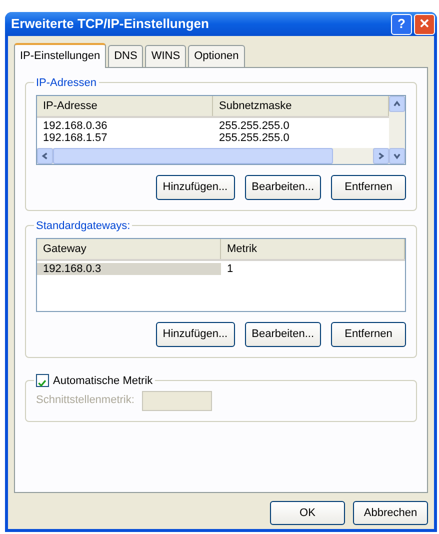 The width and height of the screenshot is (439, 534). Describe the element at coordinates (165, 55) in the screenshot. I see `tab: WINS` at that location.